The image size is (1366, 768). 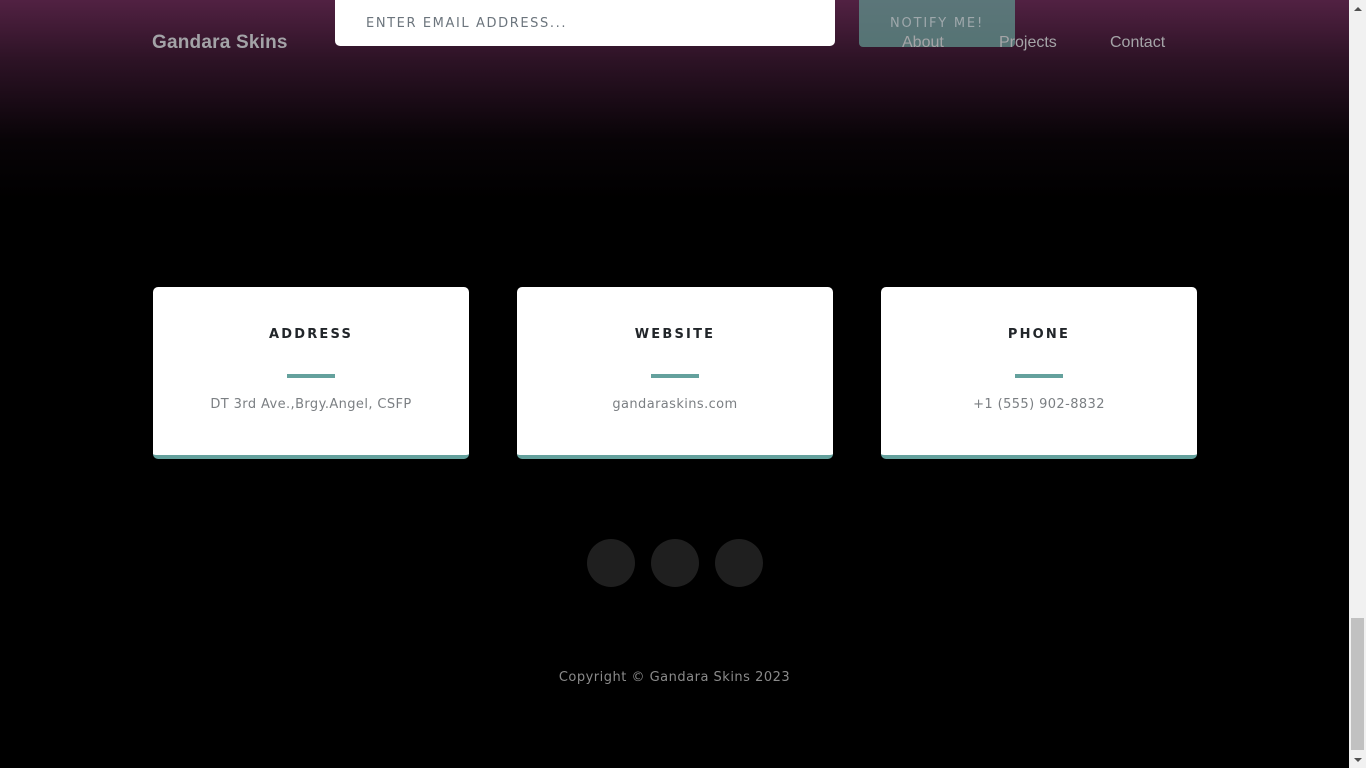 What do you see at coordinates (675, 373) in the screenshot?
I see `website-card: WEBSITE gandaraskins.com` at bounding box center [675, 373].